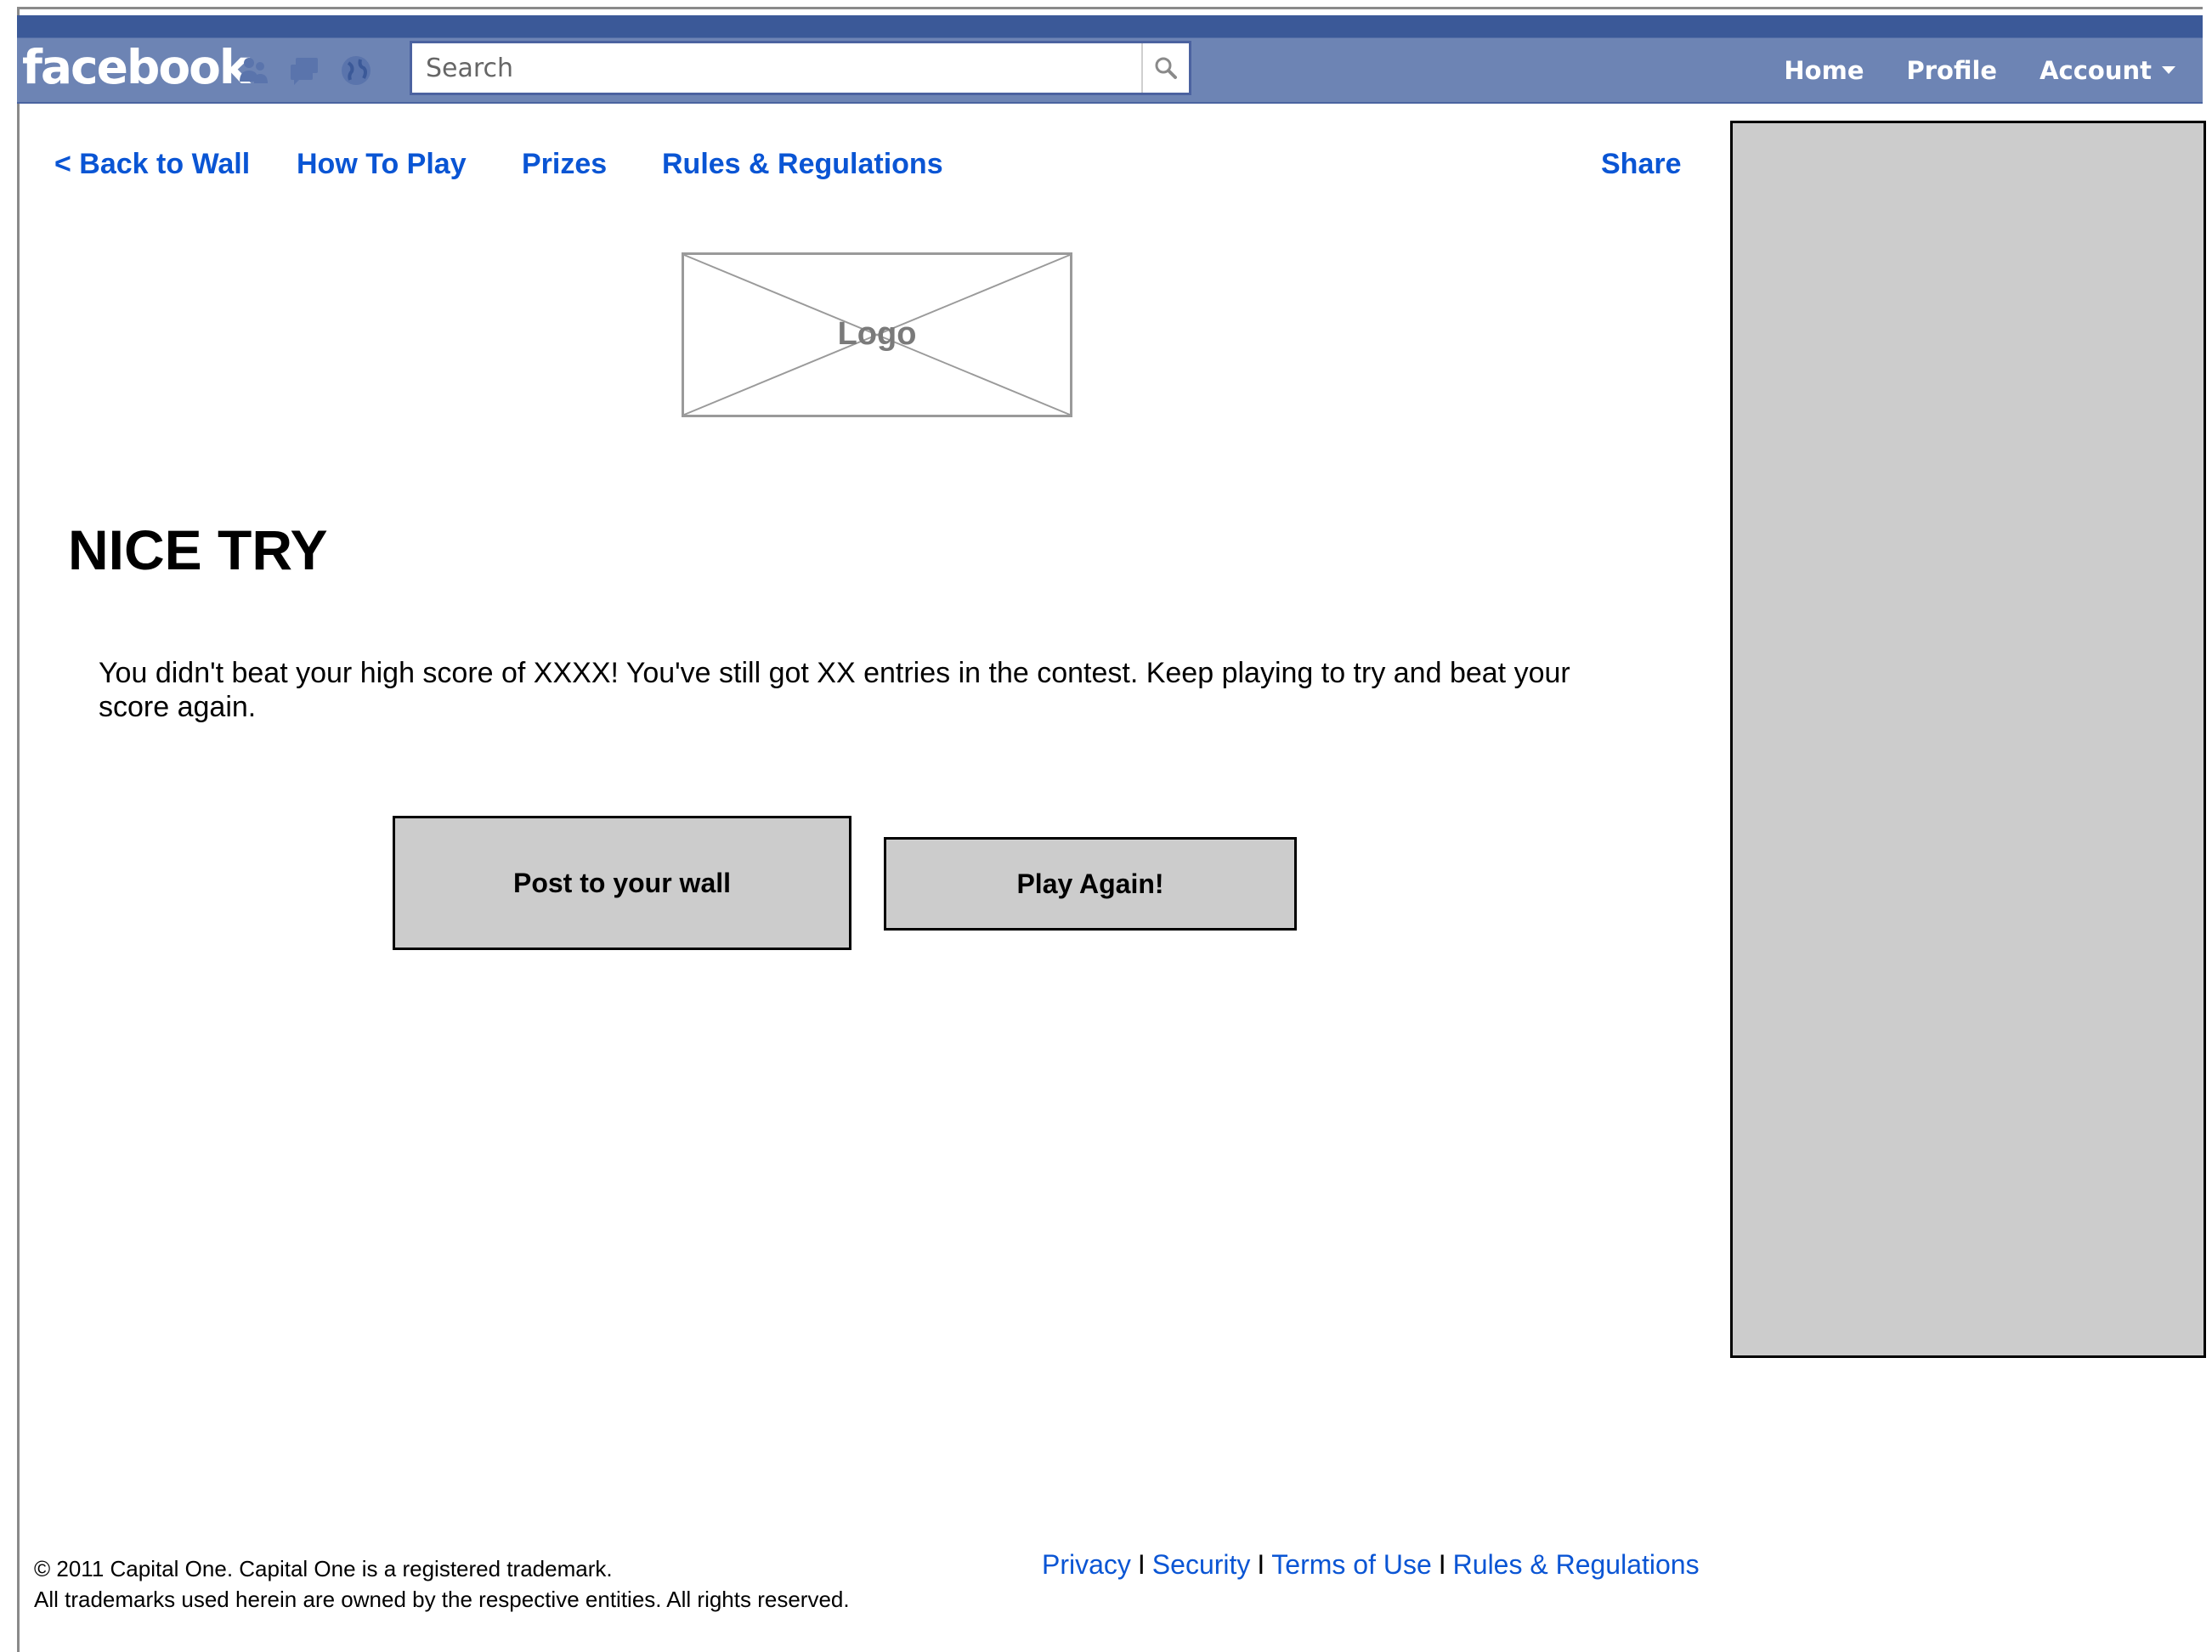  I want to click on search-input, so click(769, 68).